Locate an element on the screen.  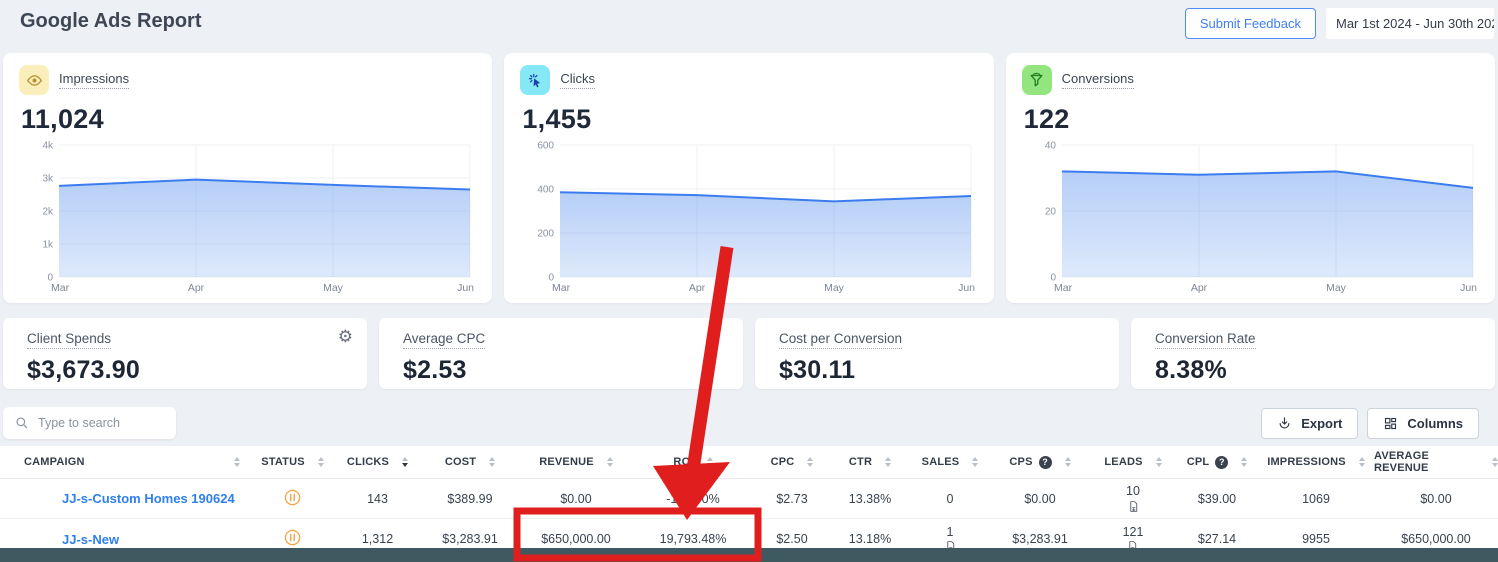
click-cursor-icon is located at coordinates (535, 80).